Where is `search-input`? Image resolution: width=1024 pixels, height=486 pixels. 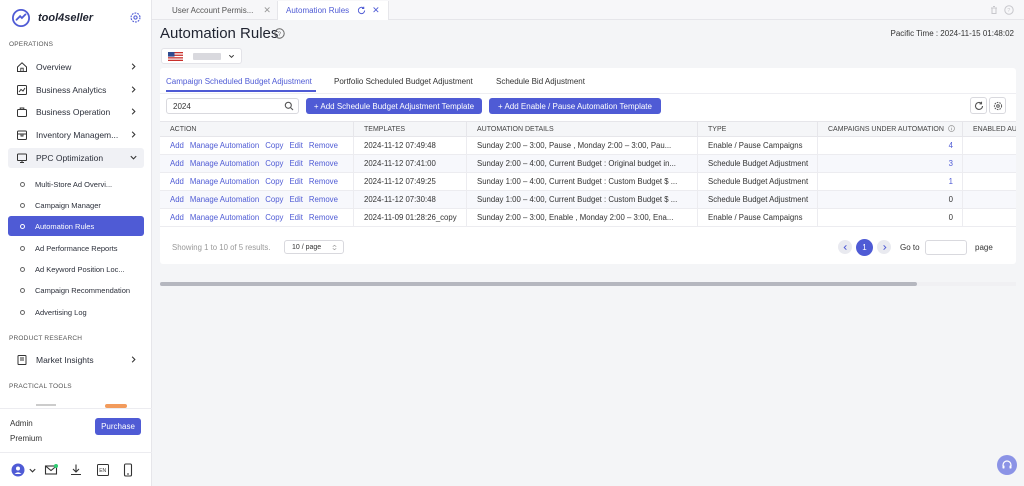 search-input is located at coordinates (232, 106).